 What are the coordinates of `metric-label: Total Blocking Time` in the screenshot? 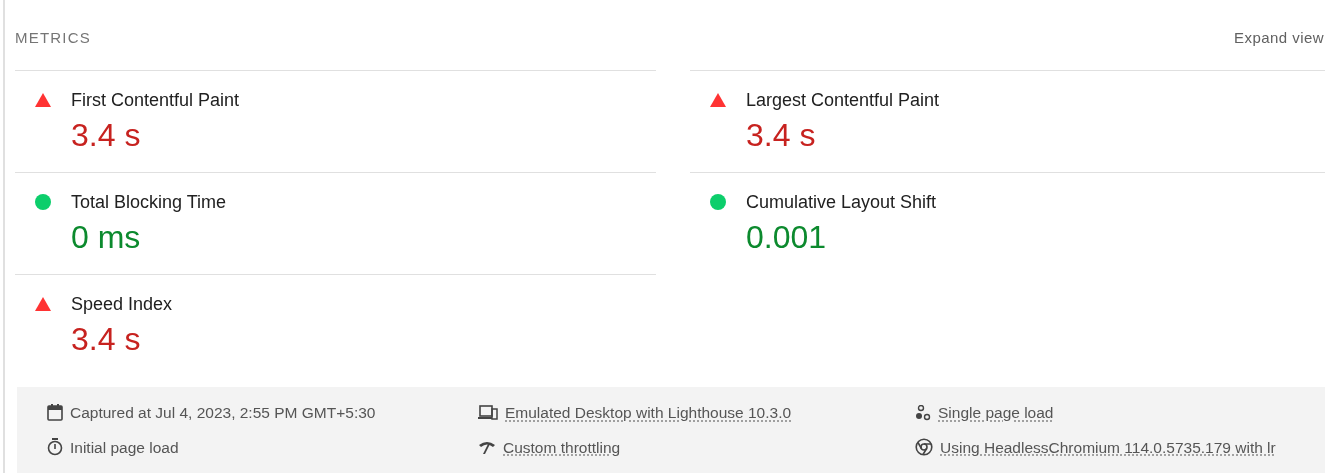 It's located at (149, 202).